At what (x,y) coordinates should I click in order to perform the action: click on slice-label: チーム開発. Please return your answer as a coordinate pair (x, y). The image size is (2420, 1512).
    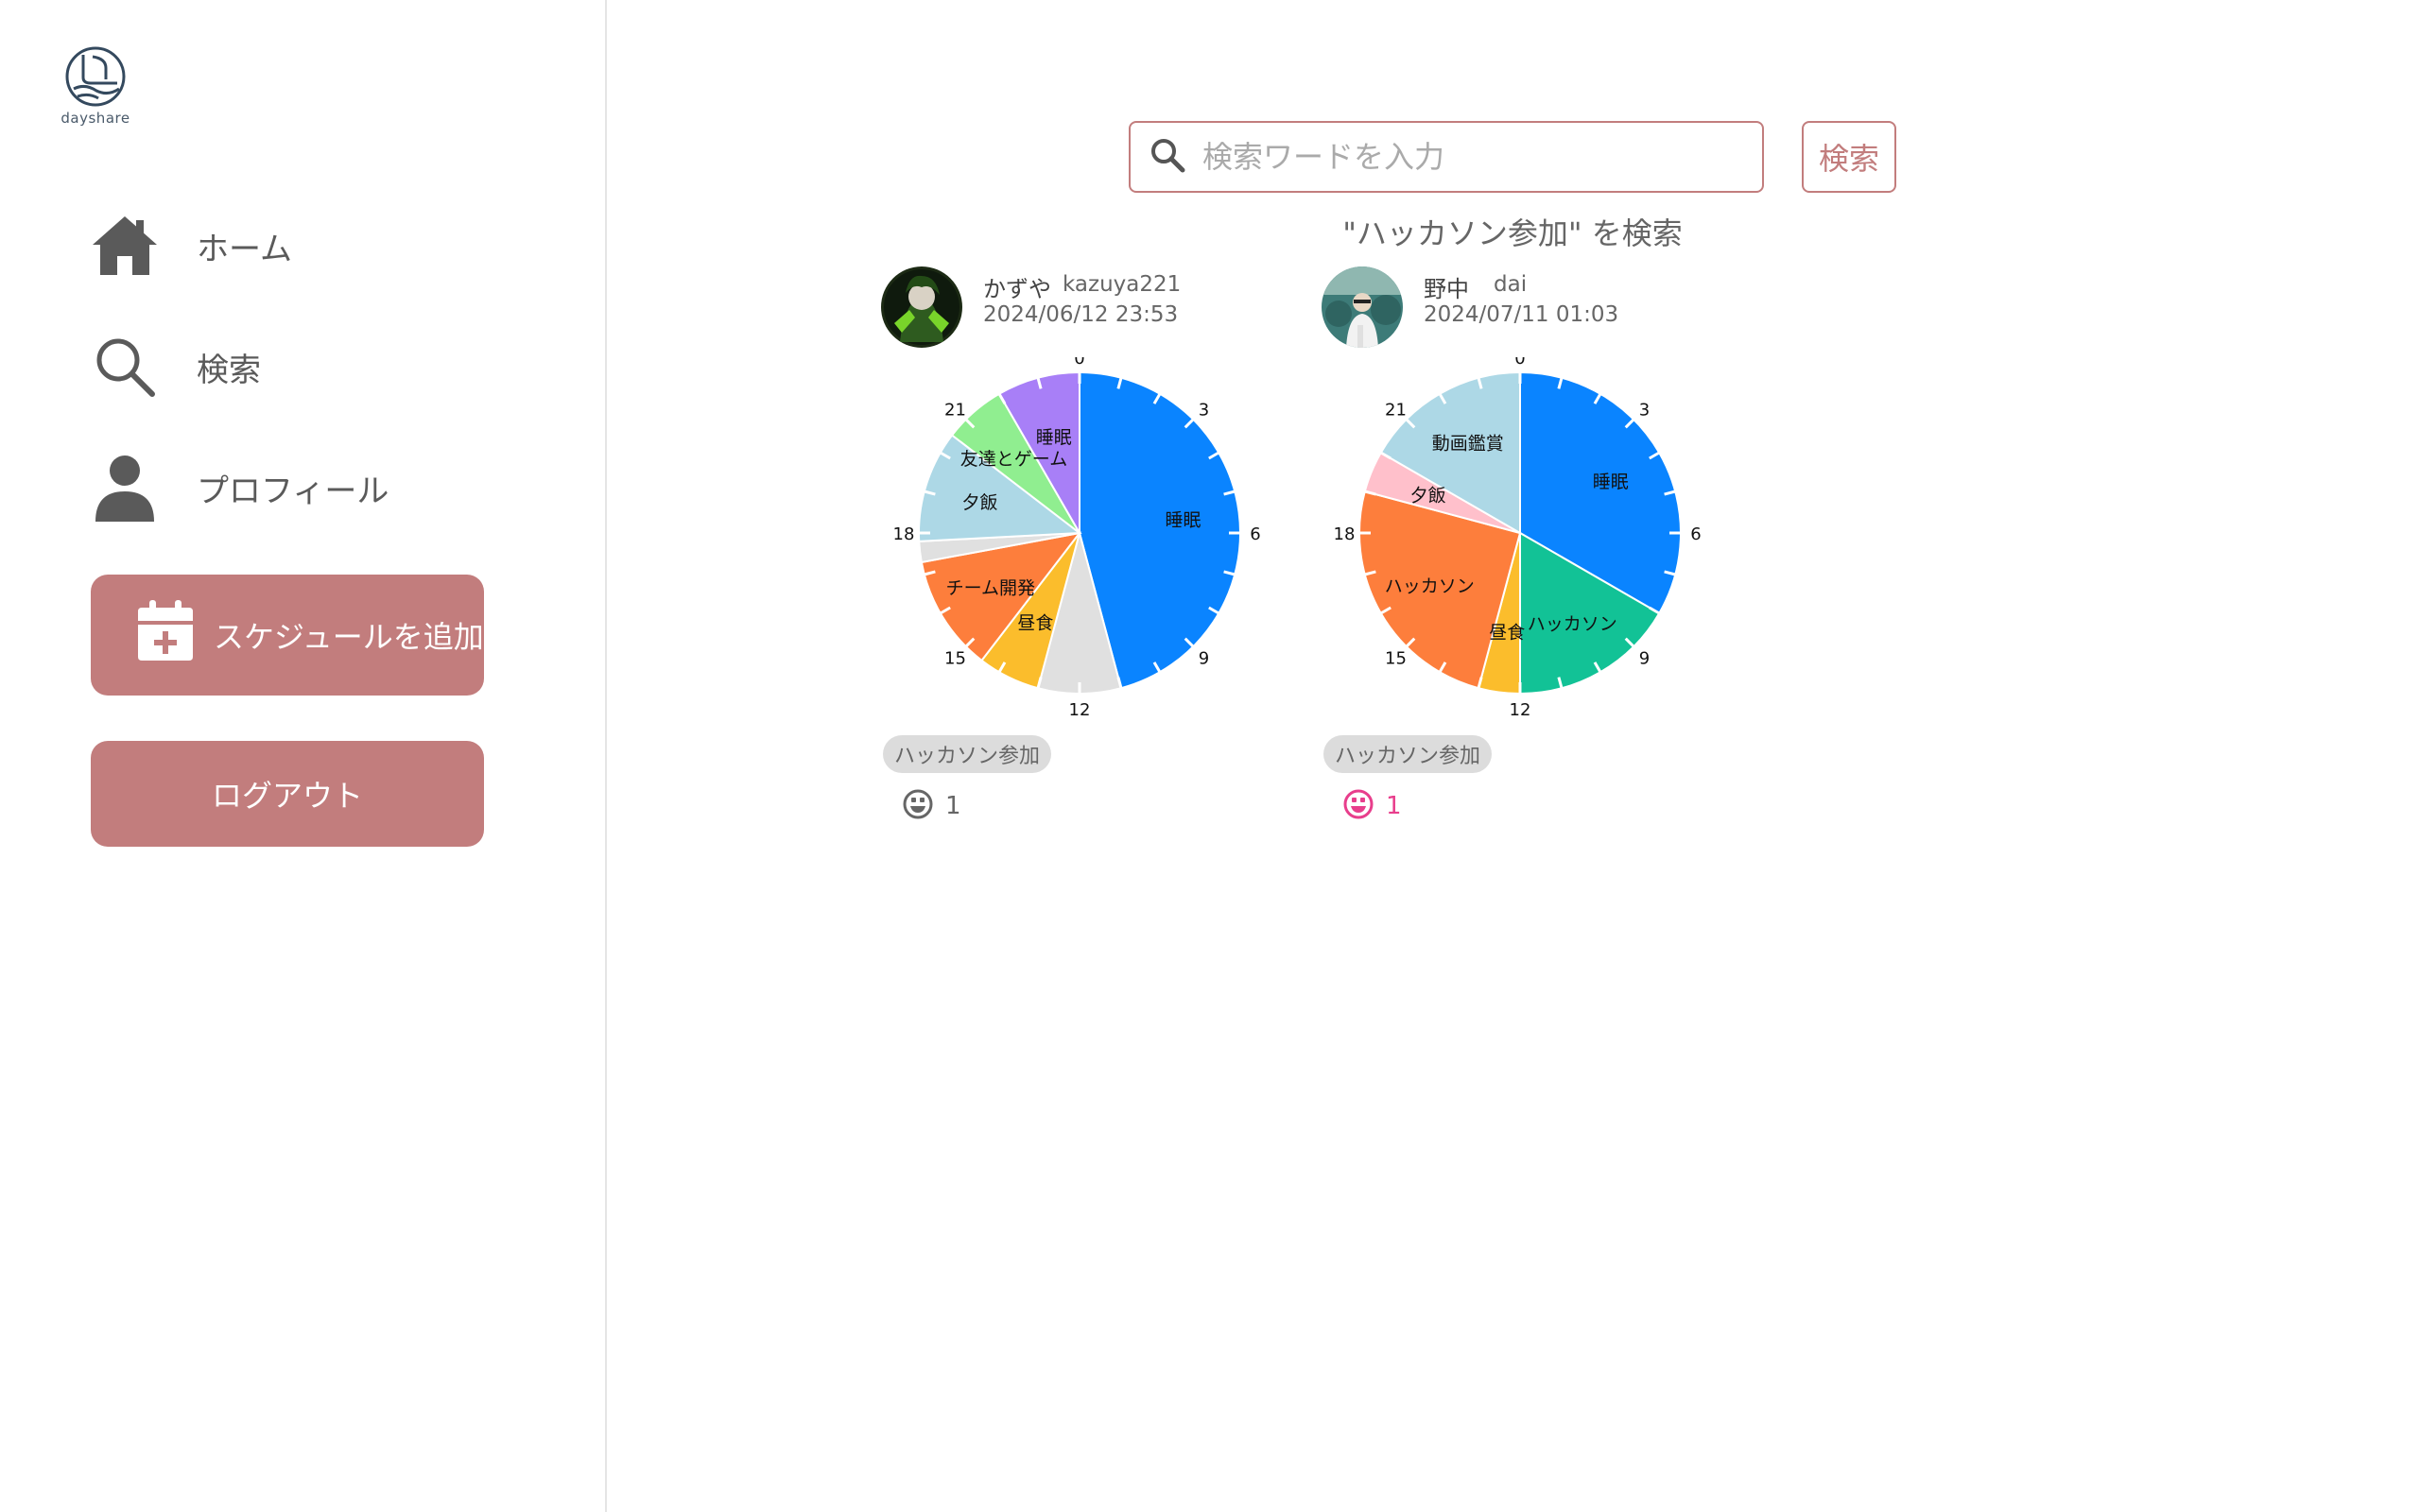
    Looking at the image, I should click on (991, 588).